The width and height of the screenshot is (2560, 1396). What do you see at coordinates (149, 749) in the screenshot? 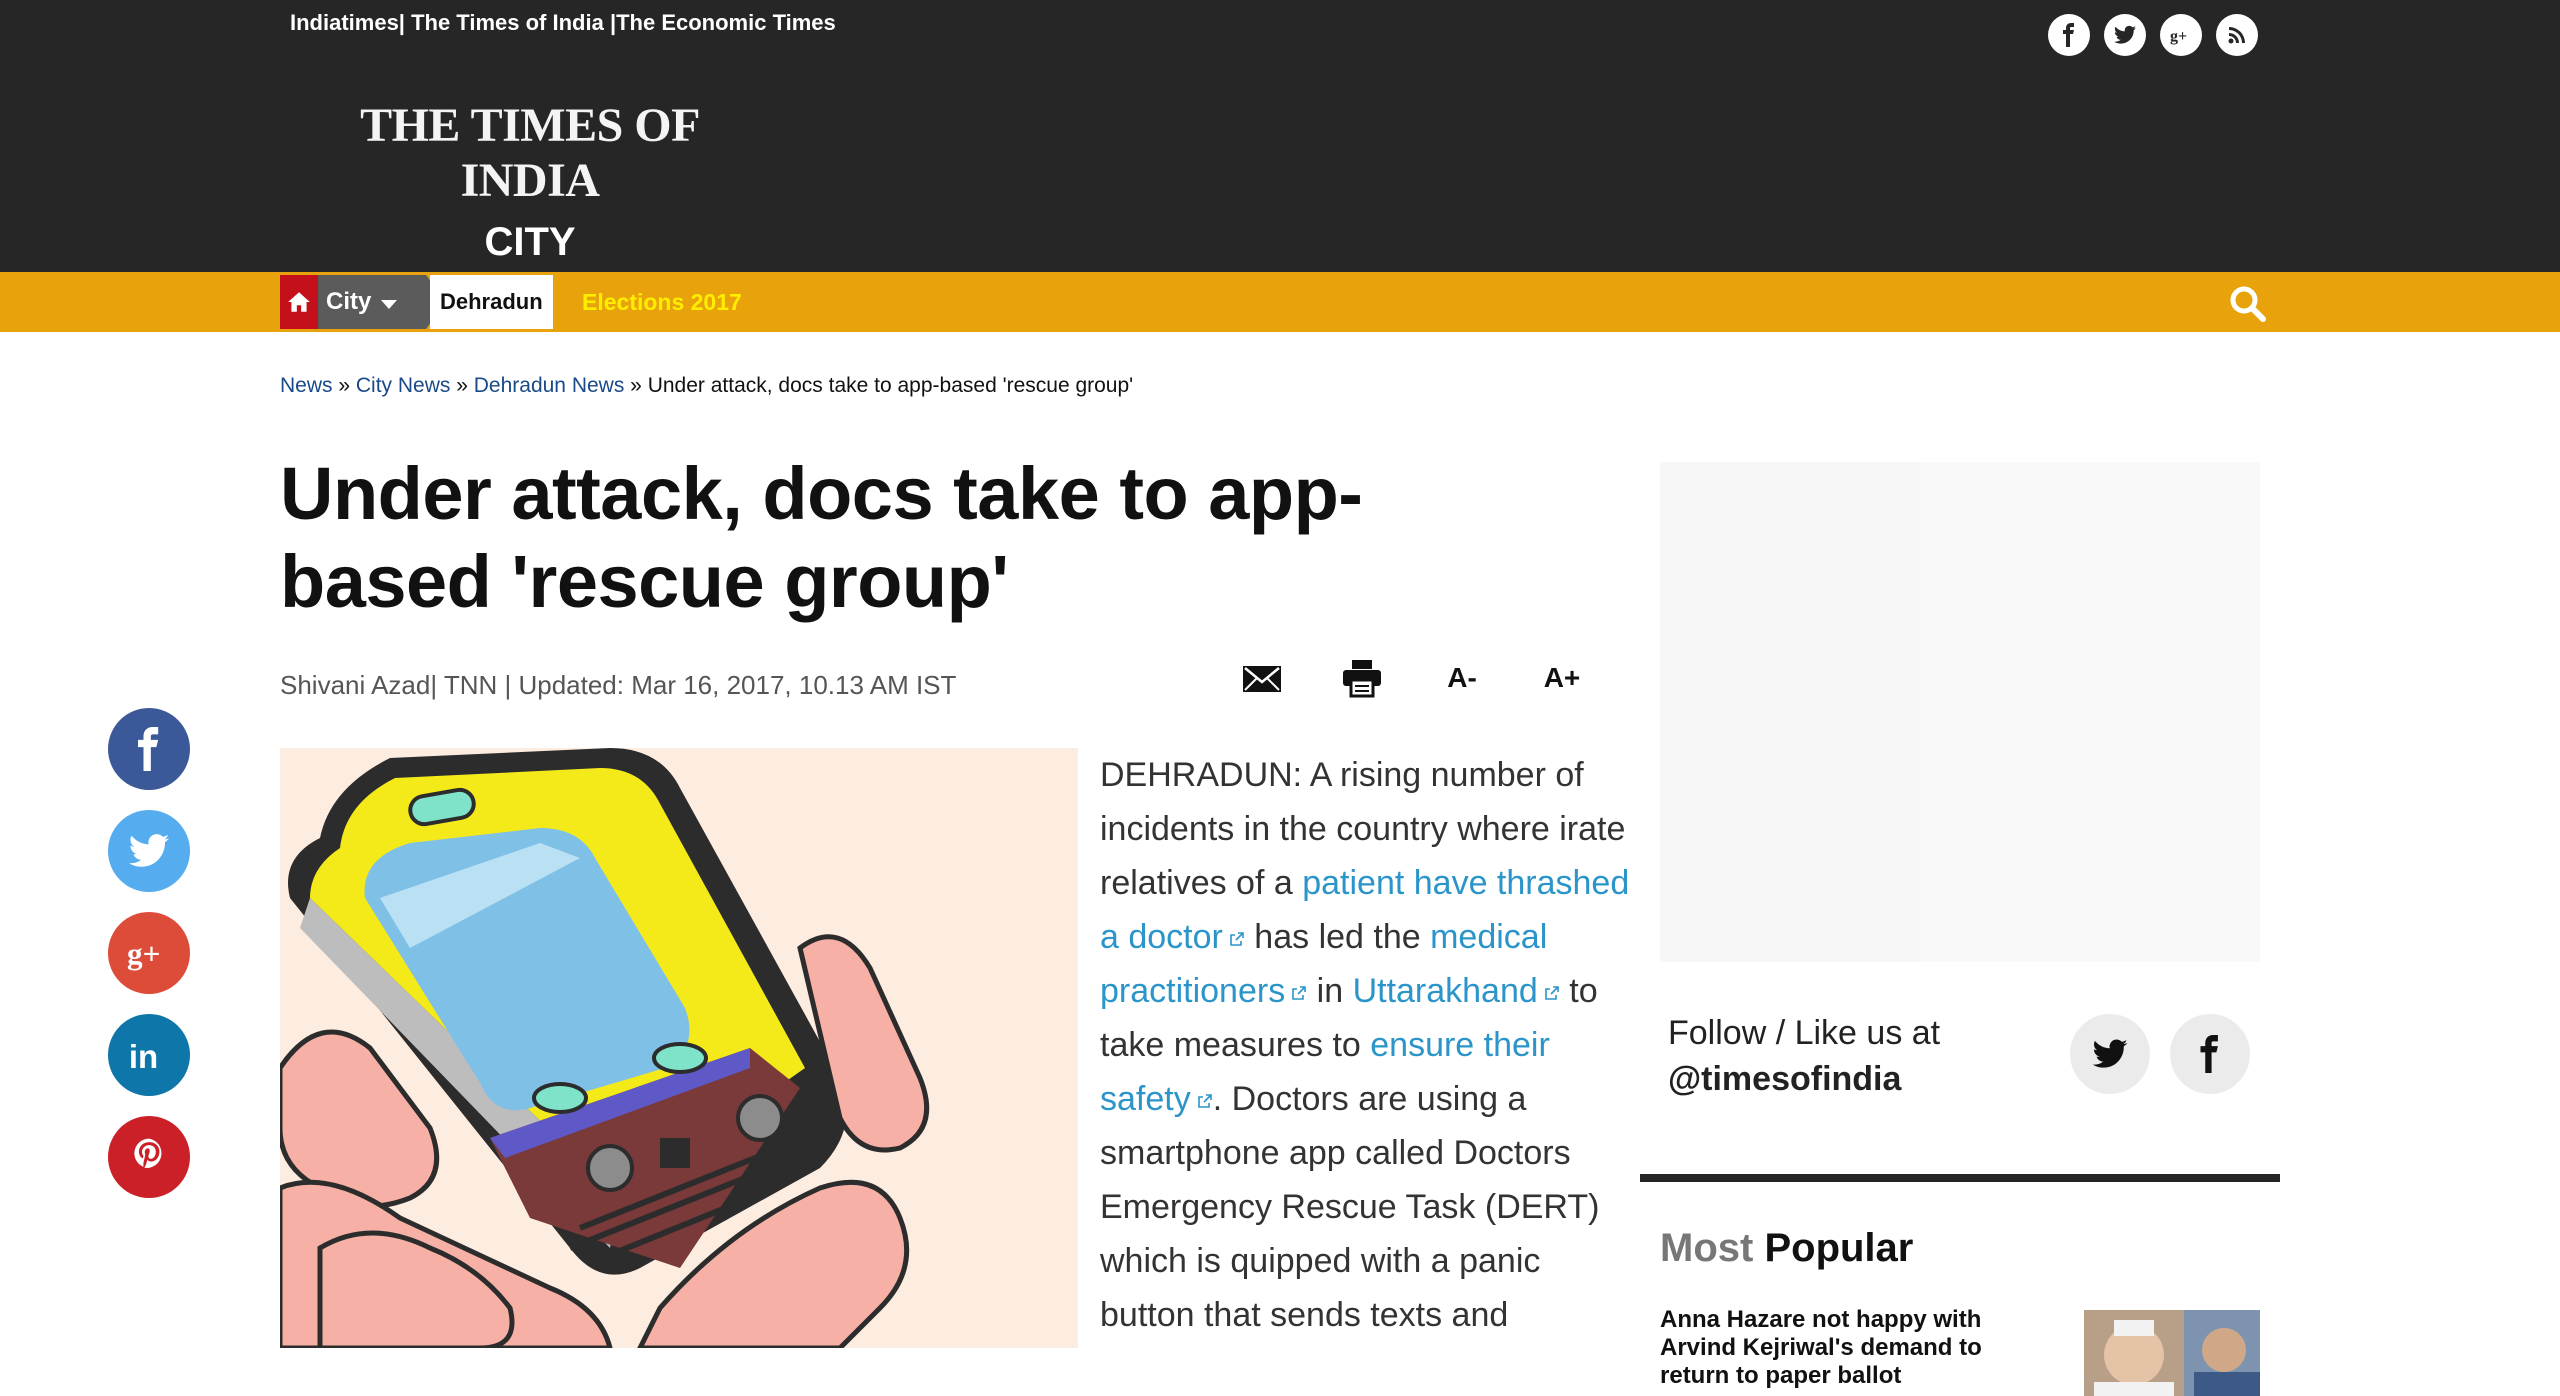
I see `facebook-share-icon` at bounding box center [149, 749].